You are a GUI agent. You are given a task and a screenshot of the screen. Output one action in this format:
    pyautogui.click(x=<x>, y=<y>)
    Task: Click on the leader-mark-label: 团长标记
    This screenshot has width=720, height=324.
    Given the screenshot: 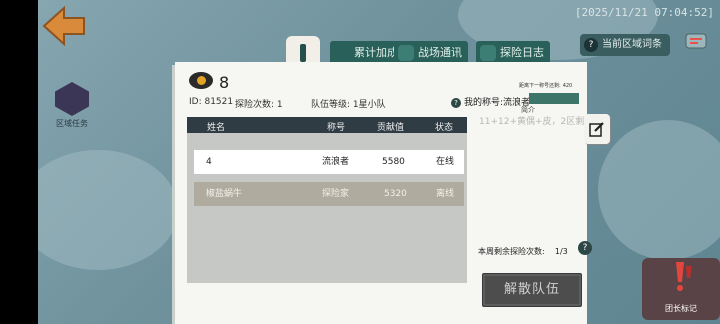 What is the action you would take?
    pyautogui.click(x=681, y=308)
    